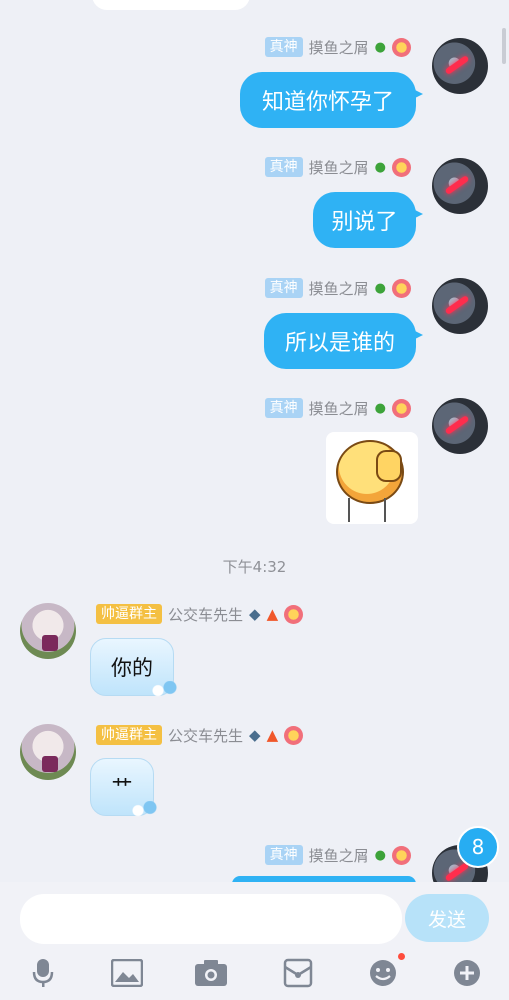 The width and height of the screenshot is (509, 1000). Describe the element at coordinates (401, 956) in the screenshot. I see `notification-dot` at that location.